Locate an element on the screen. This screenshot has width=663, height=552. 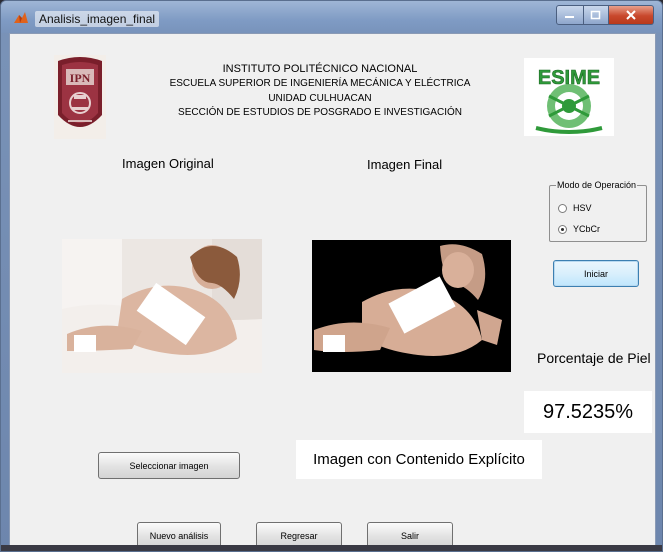
iniciar-button: Iniciar is located at coordinates (596, 273).